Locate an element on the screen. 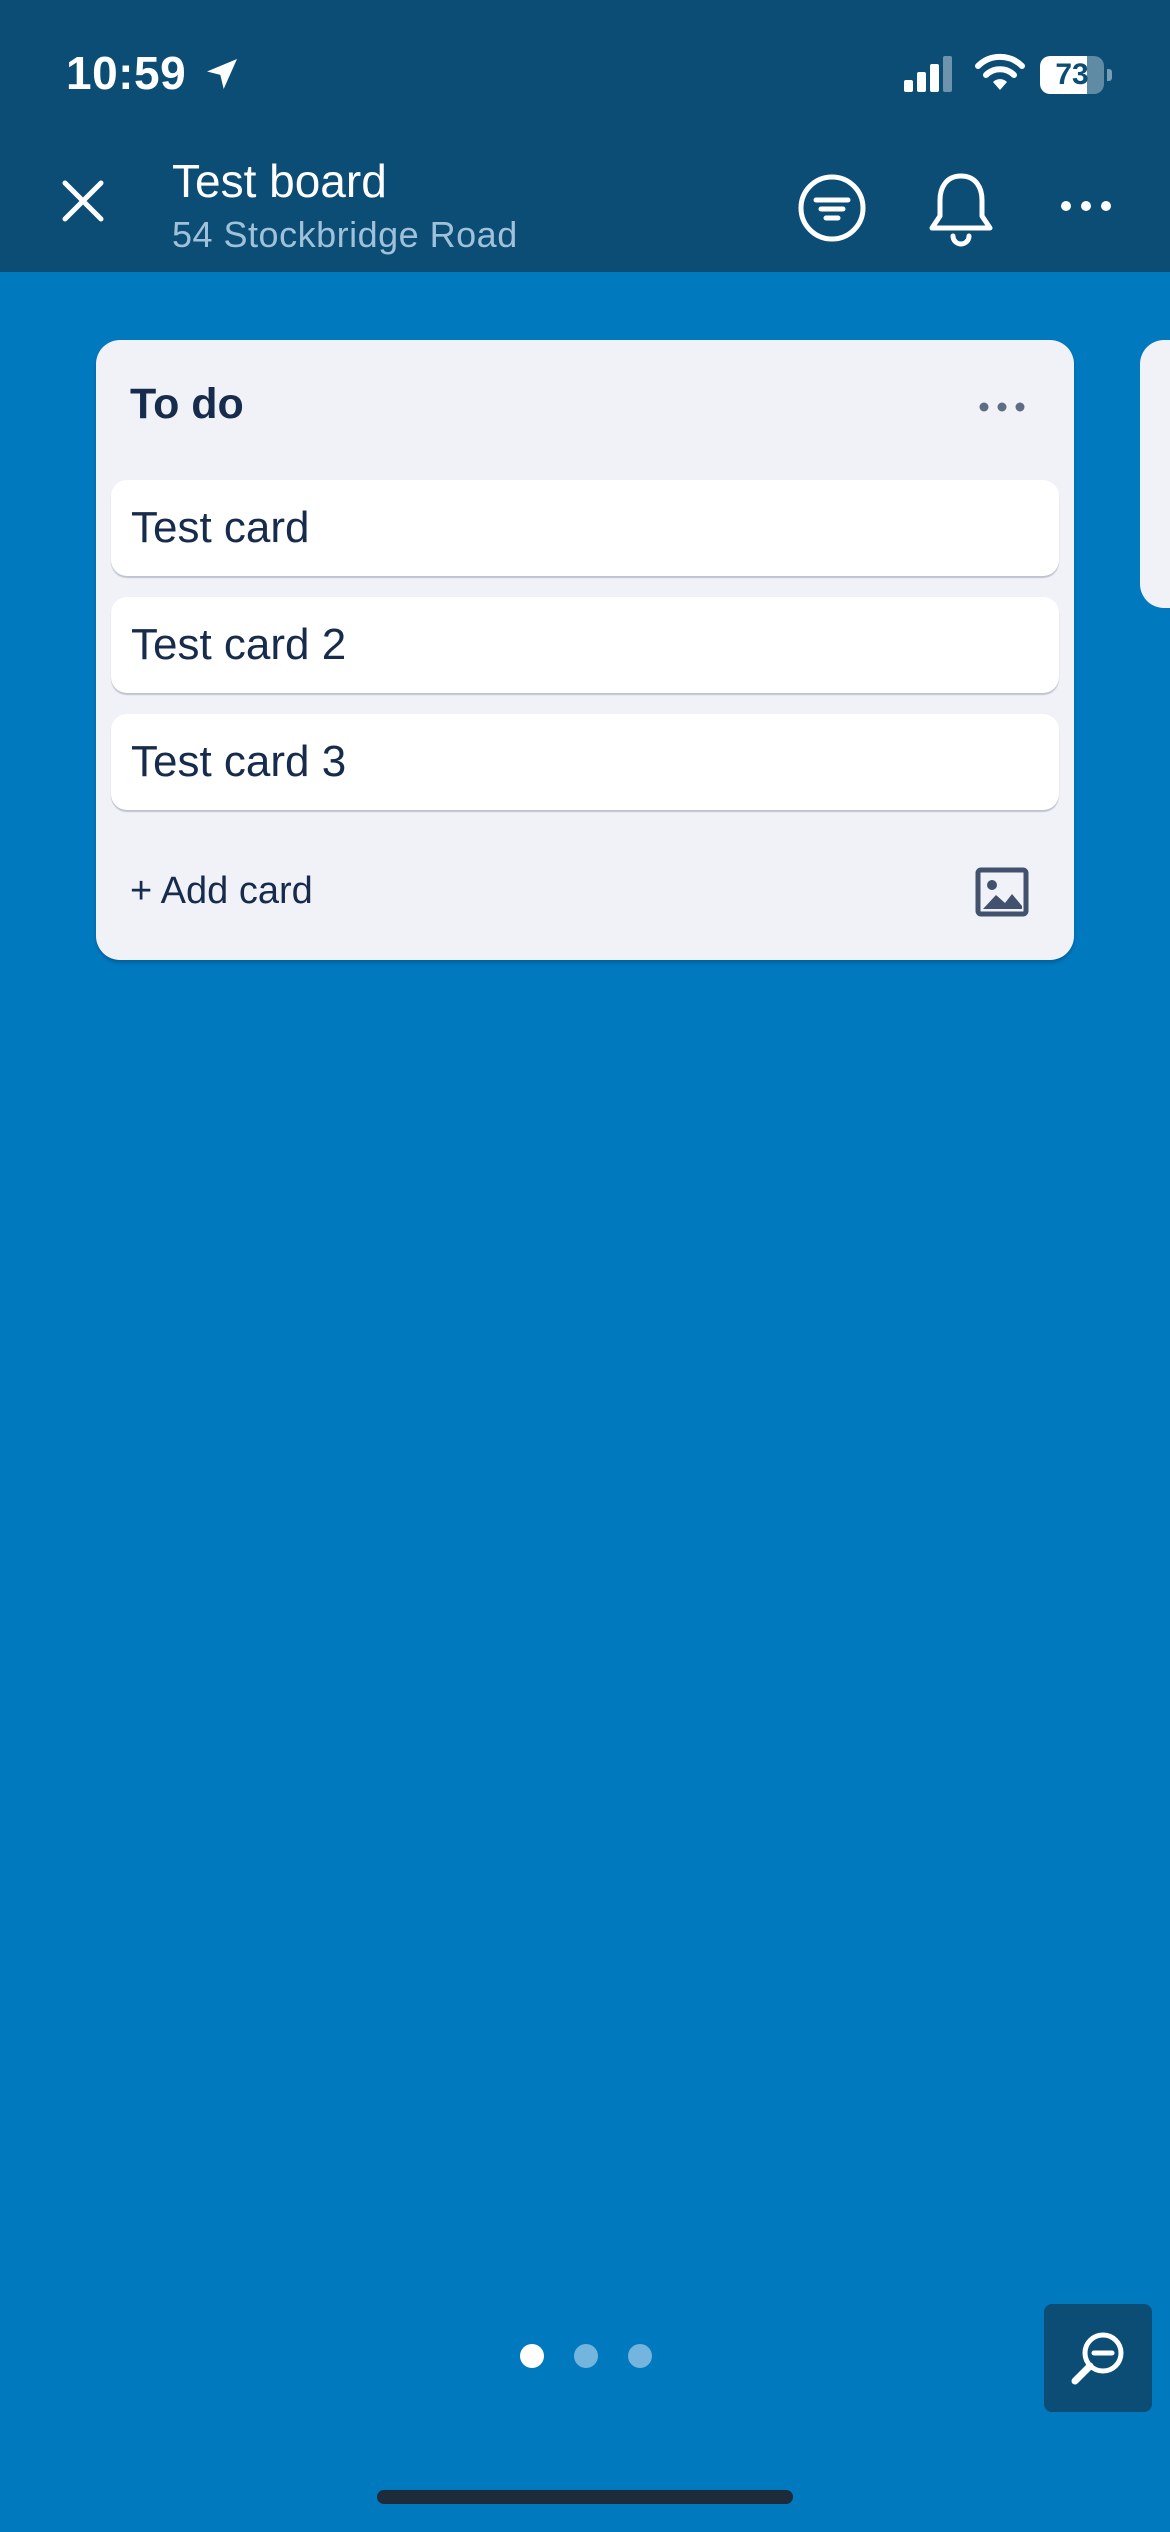  battery-body: 73 is located at coordinates (1072, 75).